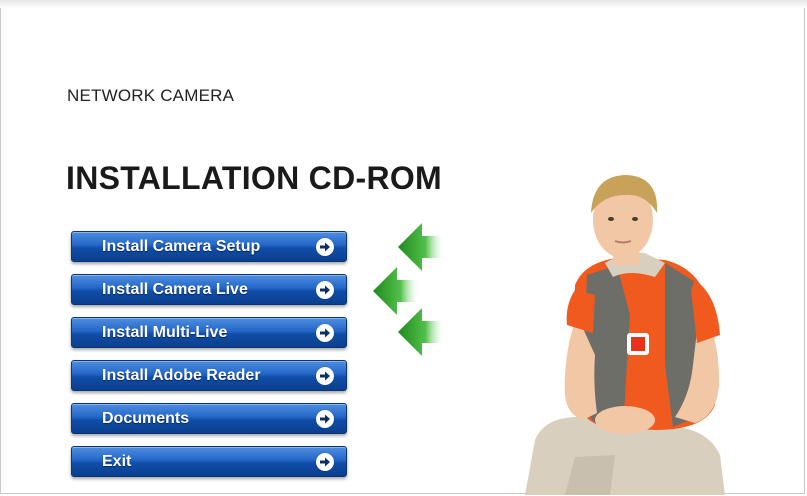 Image resolution: width=807 pixels, height=496 pixels. Describe the element at coordinates (151, 95) in the screenshot. I see `product-subtitle: NETWORK CAMERA` at that location.